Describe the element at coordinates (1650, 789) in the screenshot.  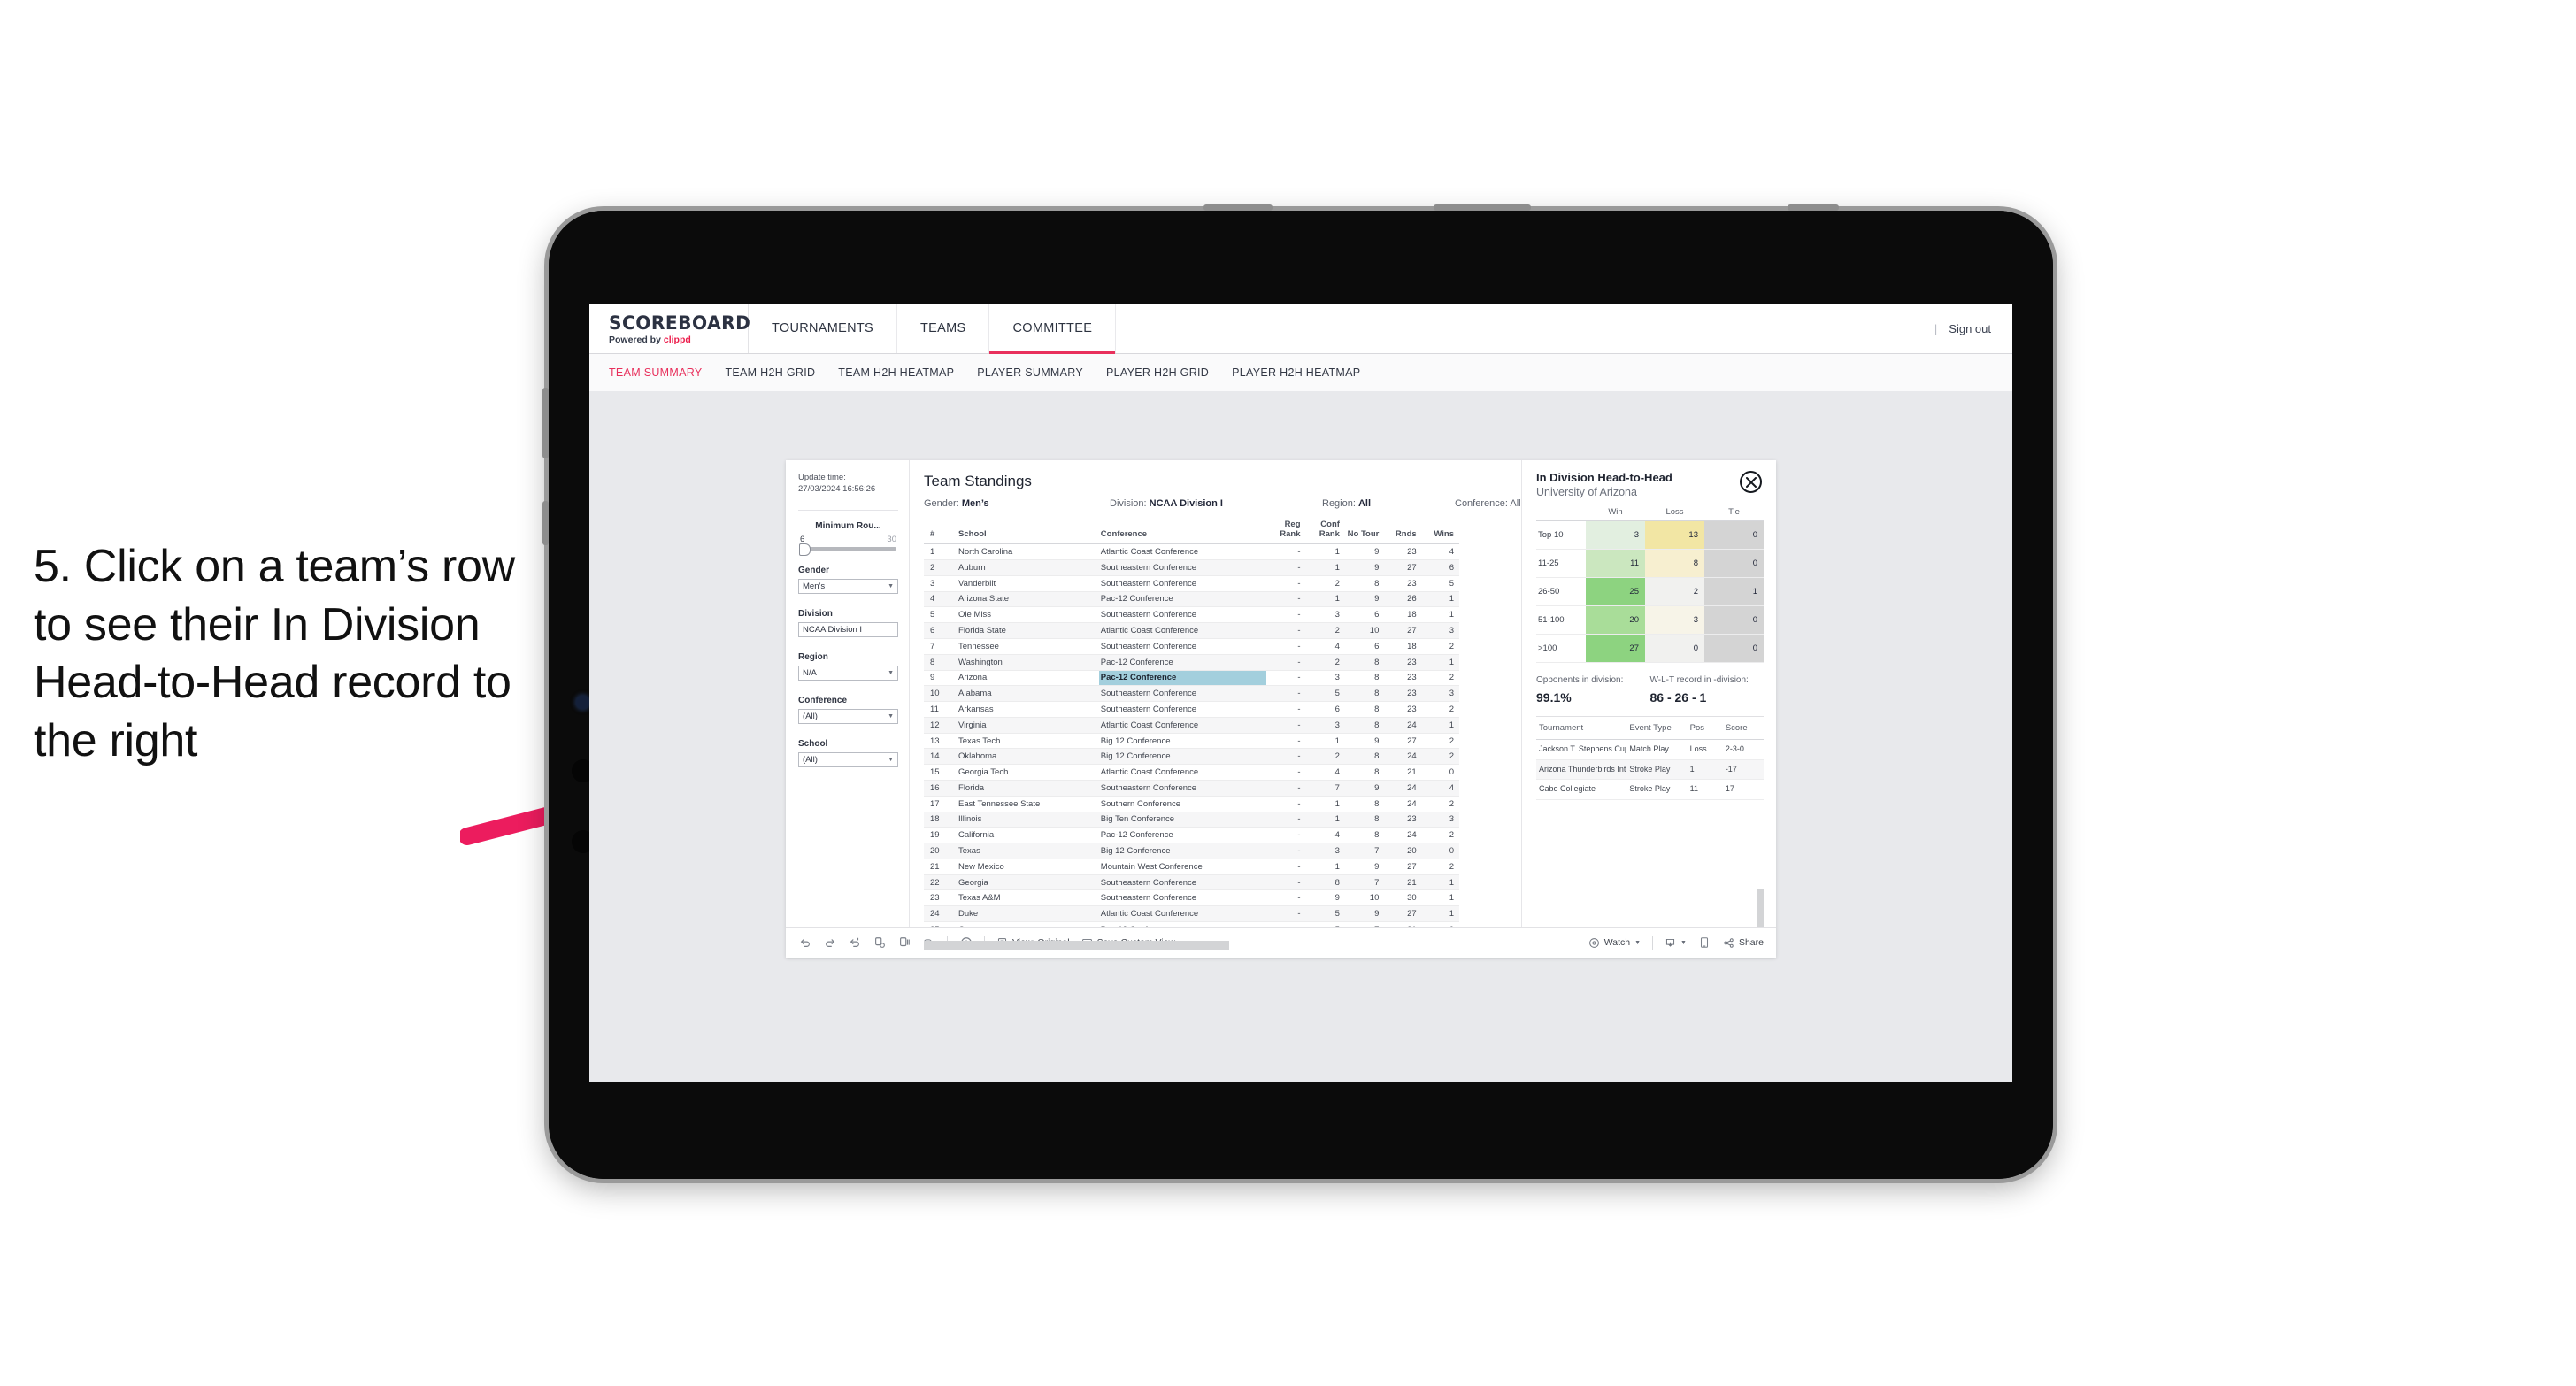
I see `tournament-row: Cabo Collegiate Stroke Play 11 17` at that location.